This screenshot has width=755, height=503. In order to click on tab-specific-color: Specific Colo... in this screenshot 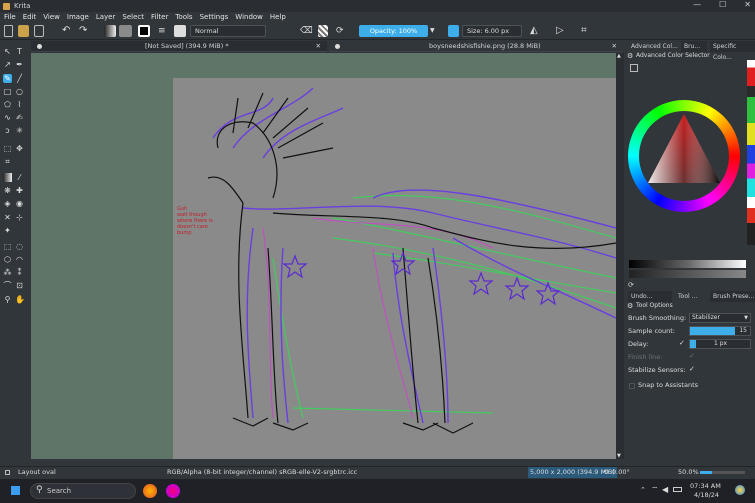, I will do `click(732, 51)`.